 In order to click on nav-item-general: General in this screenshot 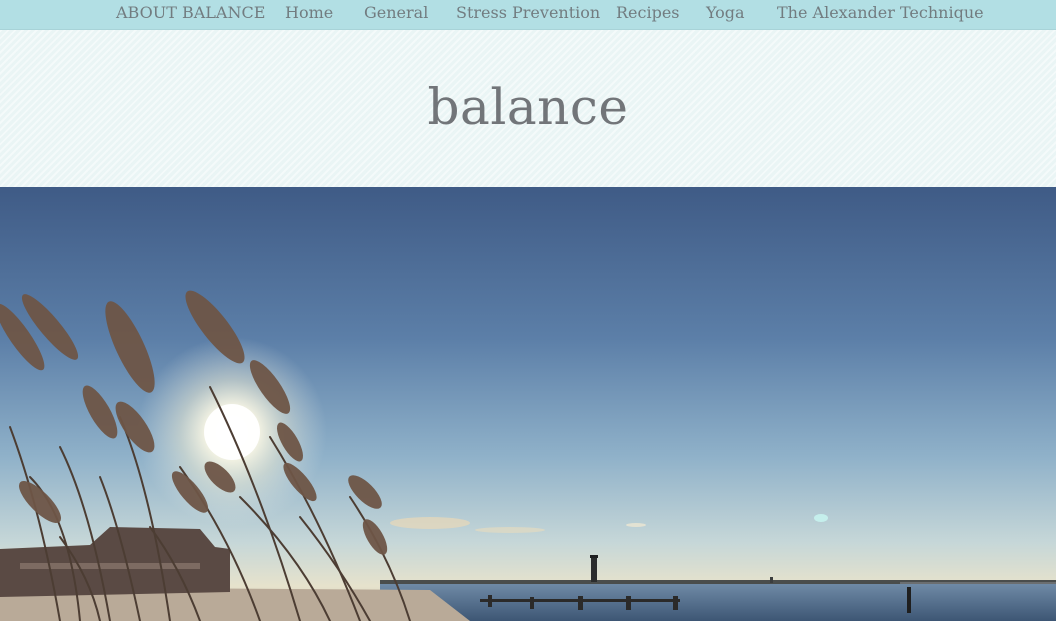, I will do `click(396, 12)`.